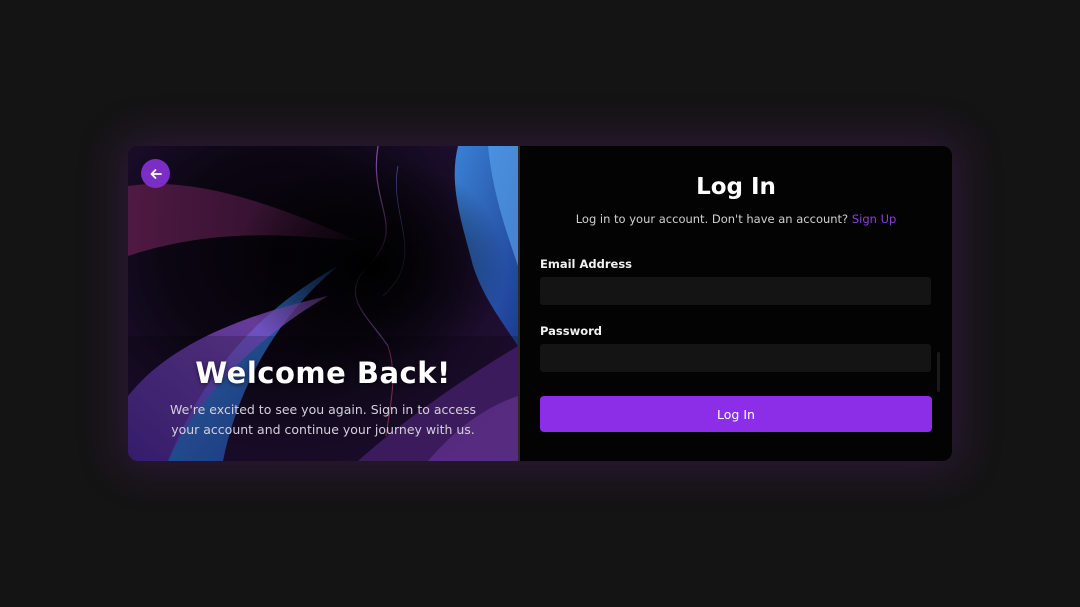 The height and width of the screenshot is (607, 1080). Describe the element at coordinates (735, 291) in the screenshot. I see `email-field` at that location.